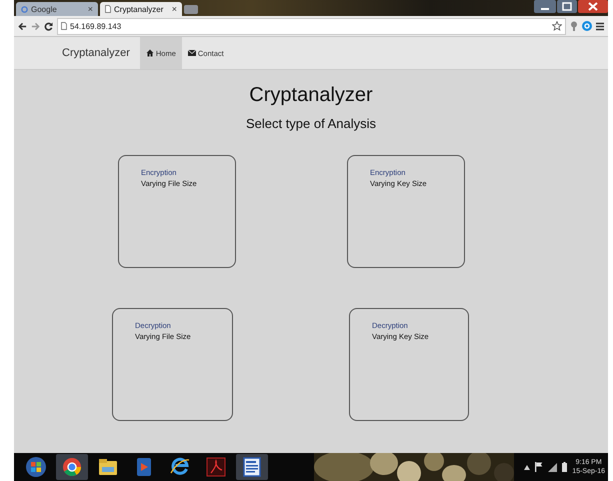 Image resolution: width=613 pixels, height=481 pixels. I want to click on reload-icon, so click(48, 26).